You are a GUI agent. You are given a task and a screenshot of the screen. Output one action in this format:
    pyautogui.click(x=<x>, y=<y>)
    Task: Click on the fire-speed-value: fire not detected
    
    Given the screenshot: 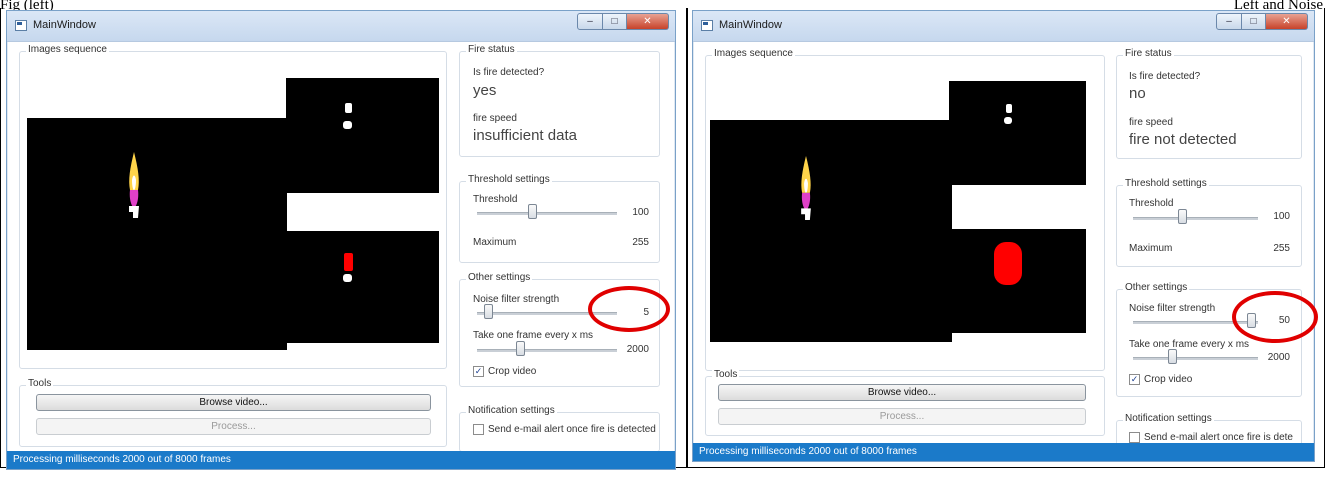 What is the action you would take?
    pyautogui.click(x=1183, y=139)
    